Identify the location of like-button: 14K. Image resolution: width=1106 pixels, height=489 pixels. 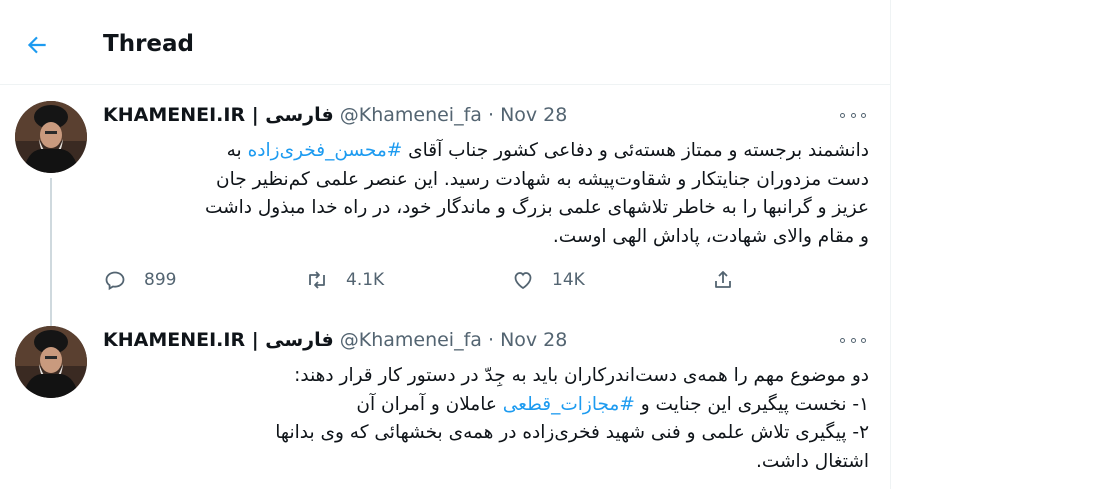
(548, 280).